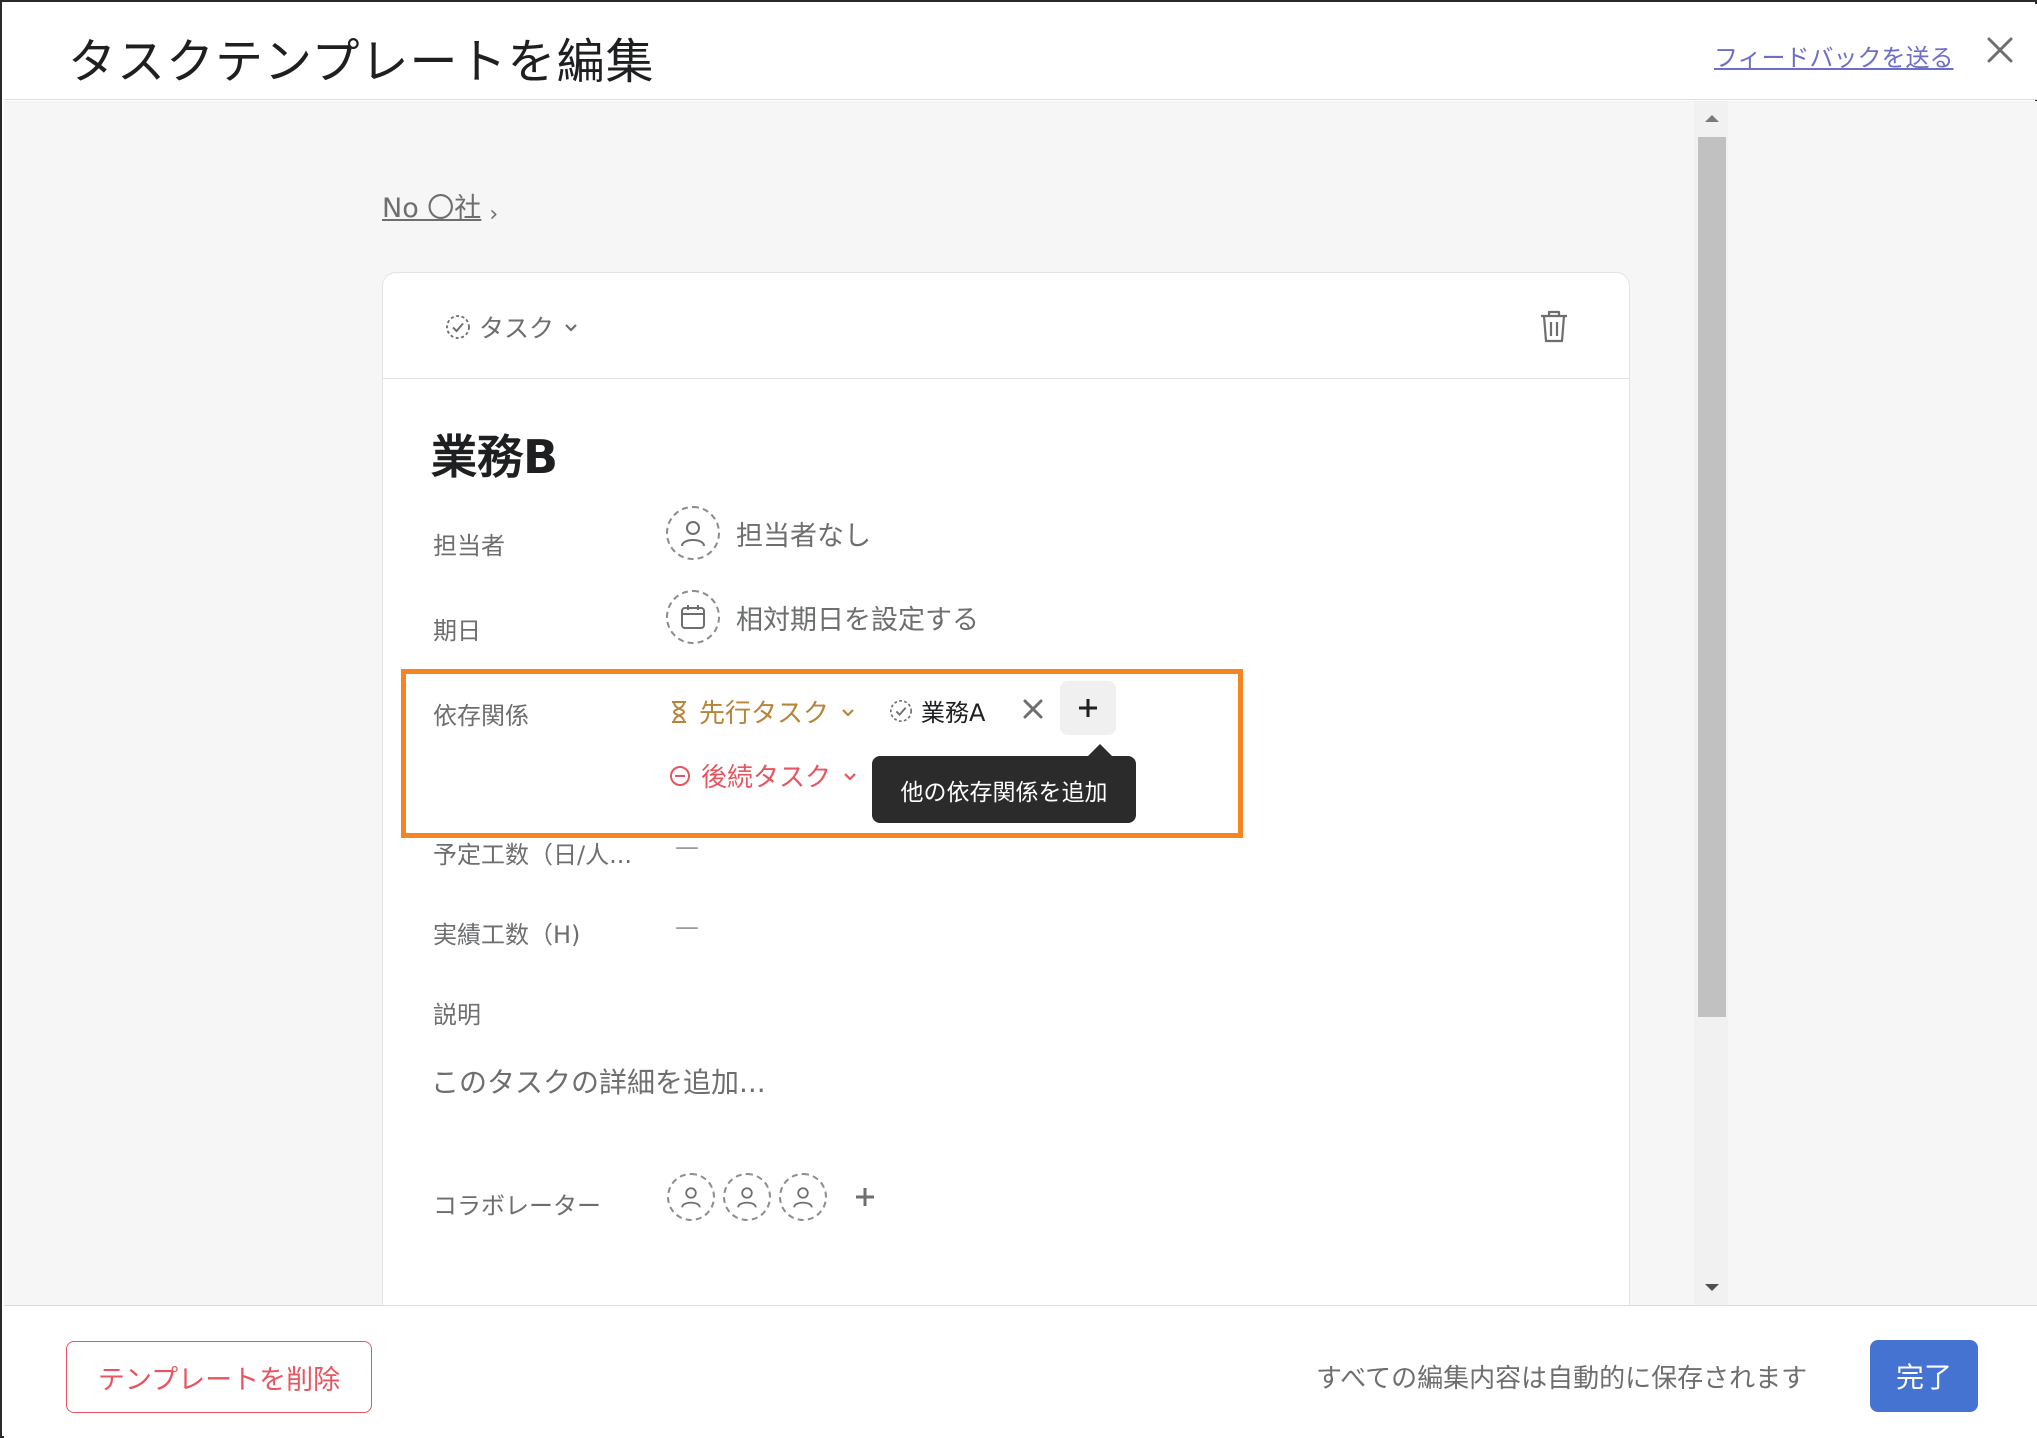 Image resolution: width=2037 pixels, height=1438 pixels. Describe the element at coordinates (1554, 326) in the screenshot. I see `trash-icon` at that location.